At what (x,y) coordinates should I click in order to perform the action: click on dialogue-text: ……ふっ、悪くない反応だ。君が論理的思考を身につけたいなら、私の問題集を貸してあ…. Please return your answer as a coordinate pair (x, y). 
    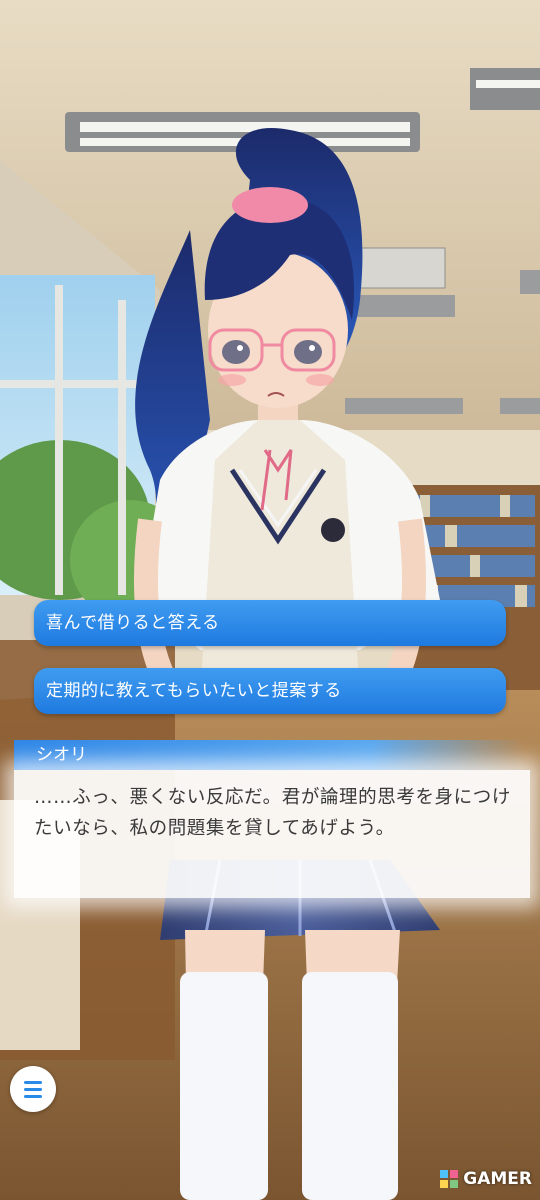
    Looking at the image, I should click on (272, 813).